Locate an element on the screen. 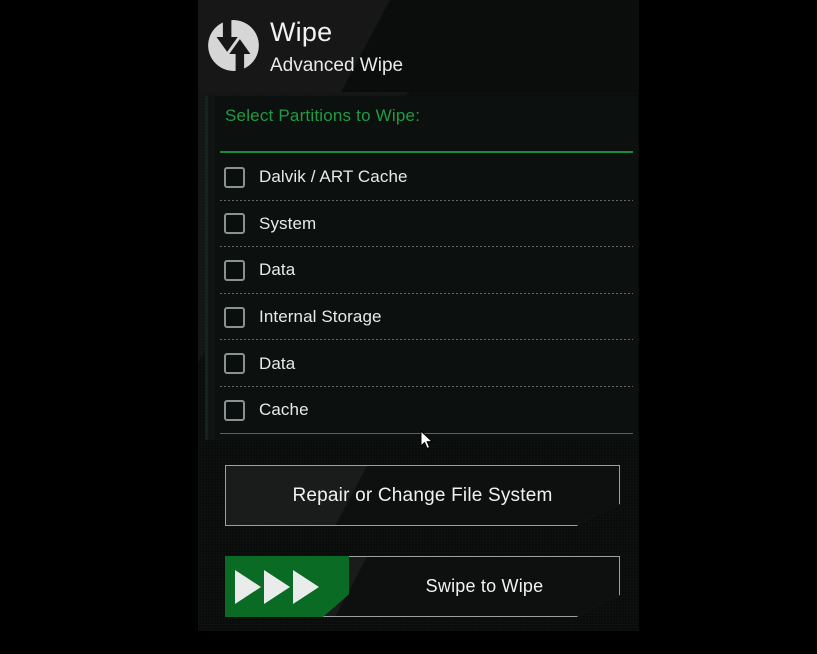 The height and width of the screenshot is (654, 817). list-item-label: Cache is located at coordinates (284, 410).